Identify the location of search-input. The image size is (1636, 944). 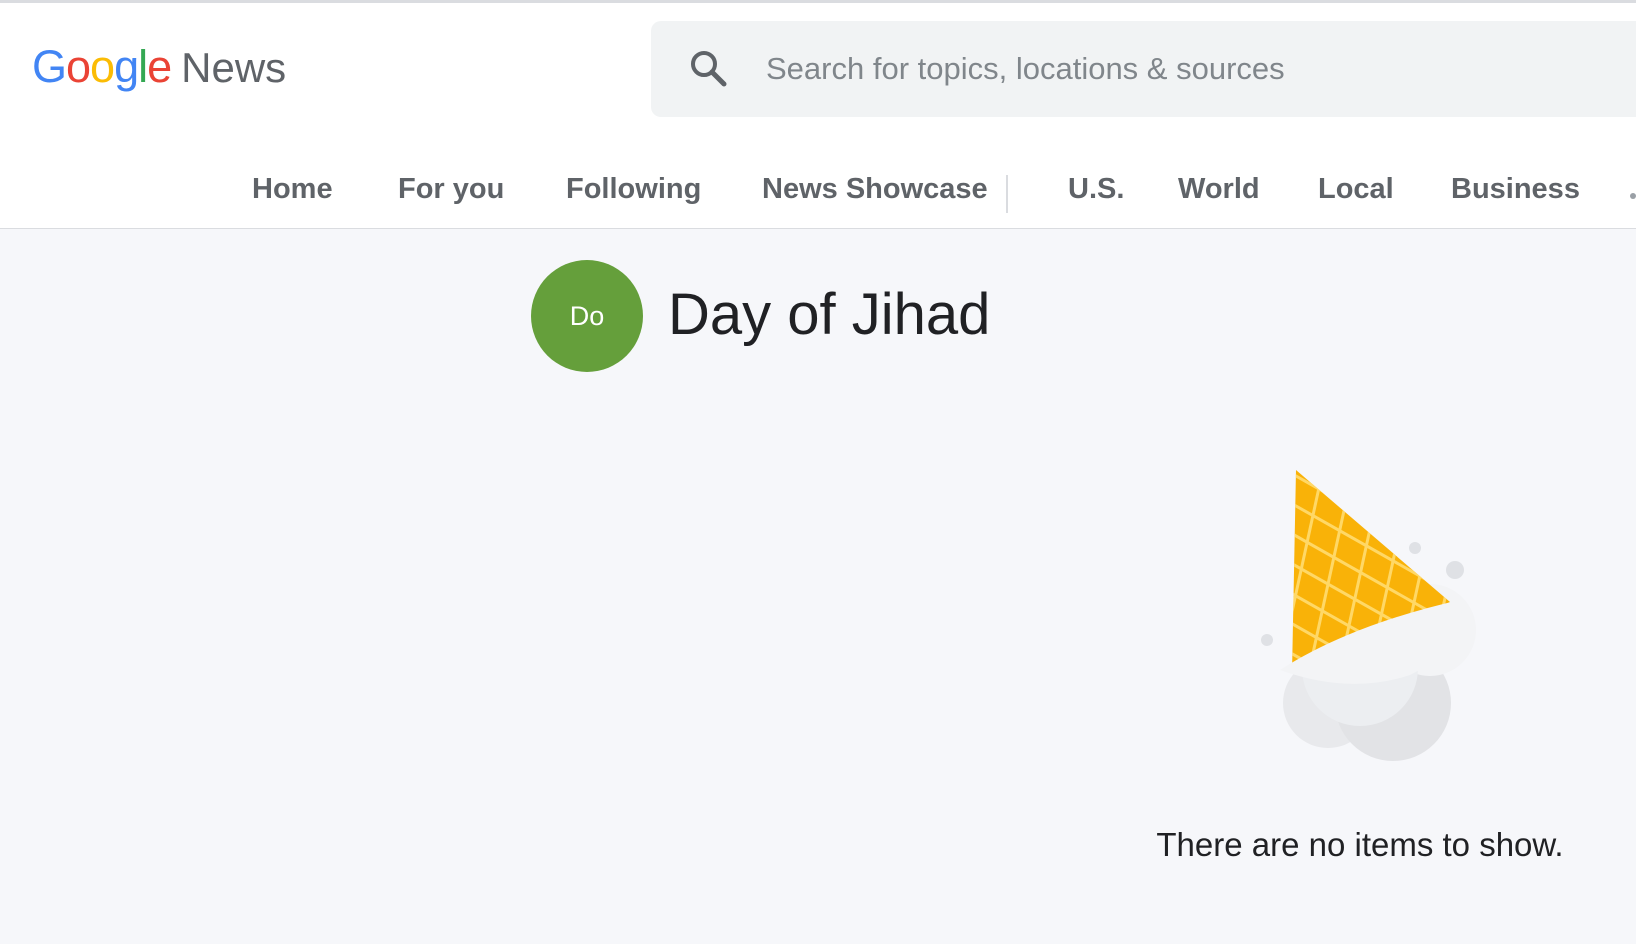
(1176, 69).